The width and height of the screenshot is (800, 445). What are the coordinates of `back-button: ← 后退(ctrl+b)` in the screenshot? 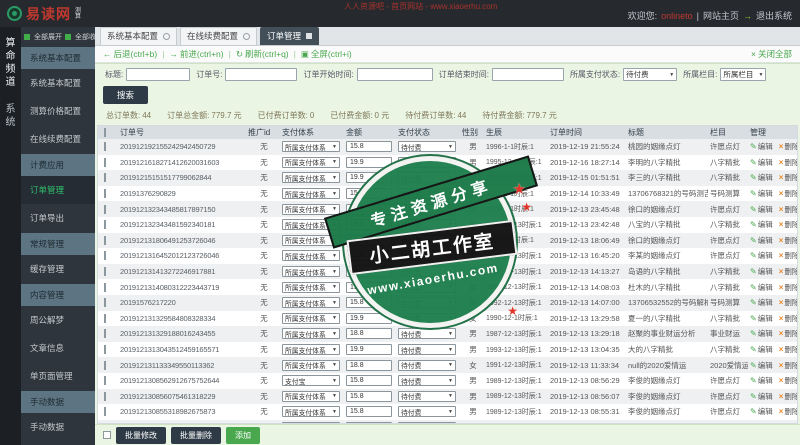 It's located at (130, 54).